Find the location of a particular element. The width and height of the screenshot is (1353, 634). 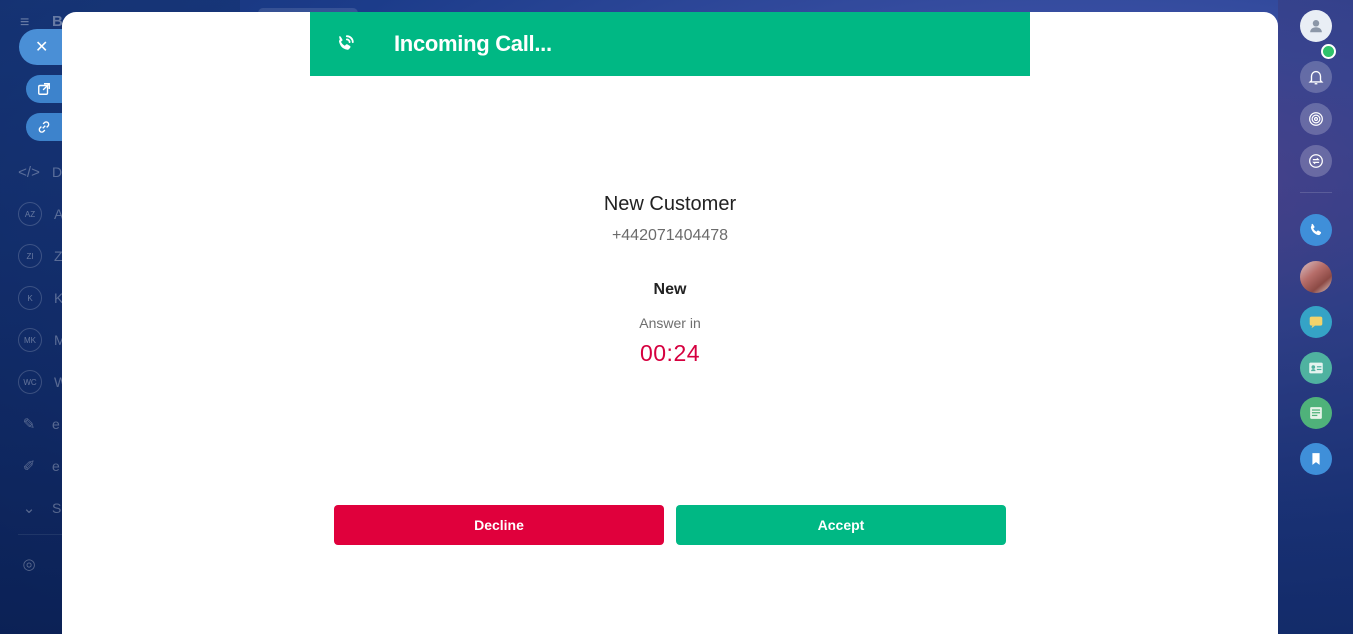

document-edit-icon: ✎ is located at coordinates (29, 424).